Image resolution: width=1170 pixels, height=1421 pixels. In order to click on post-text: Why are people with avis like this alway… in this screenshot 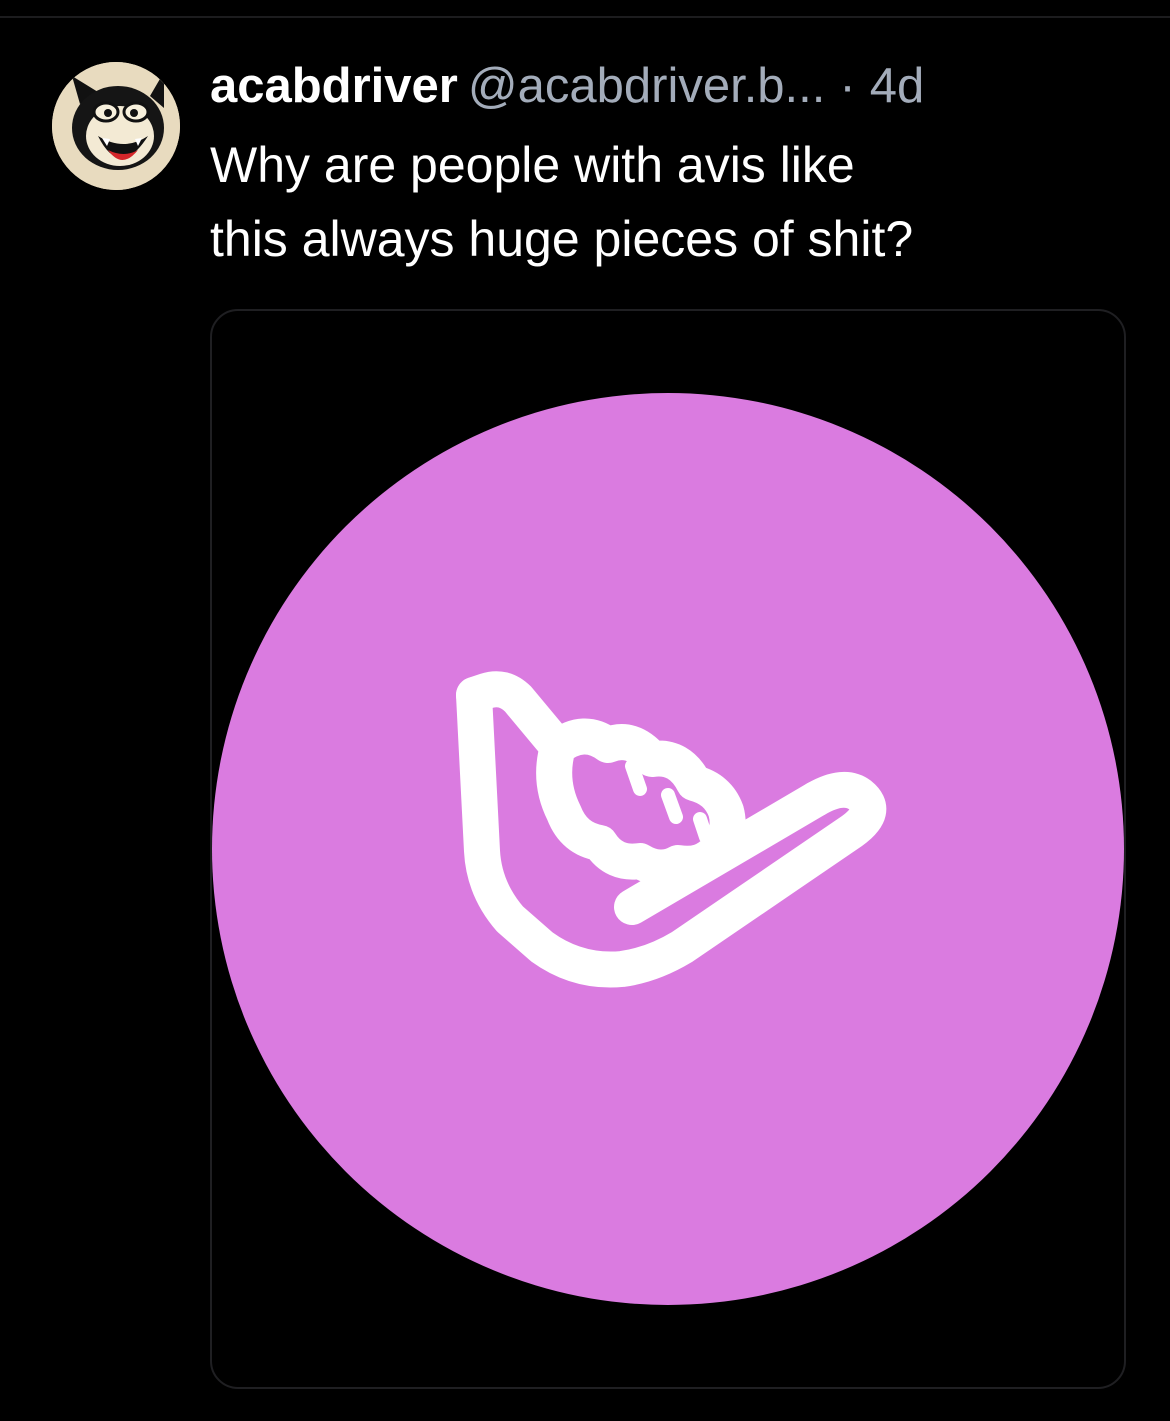, I will do `click(670, 202)`.